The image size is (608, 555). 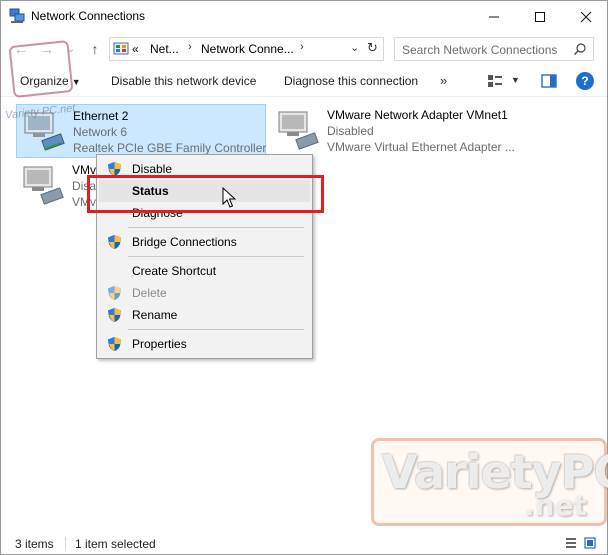 What do you see at coordinates (152, 169) in the screenshot?
I see `menu-item-label: Disable` at bounding box center [152, 169].